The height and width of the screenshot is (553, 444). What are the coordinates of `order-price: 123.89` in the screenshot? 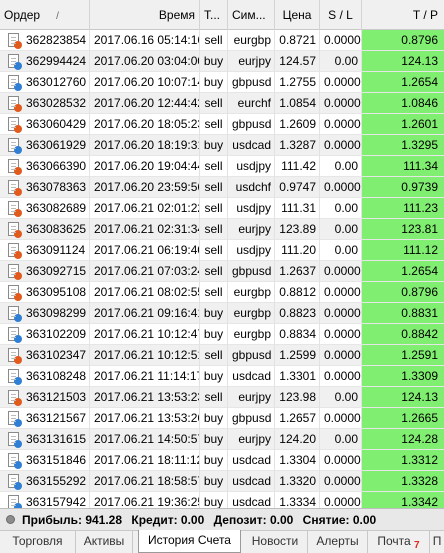 It's located at (297, 229).